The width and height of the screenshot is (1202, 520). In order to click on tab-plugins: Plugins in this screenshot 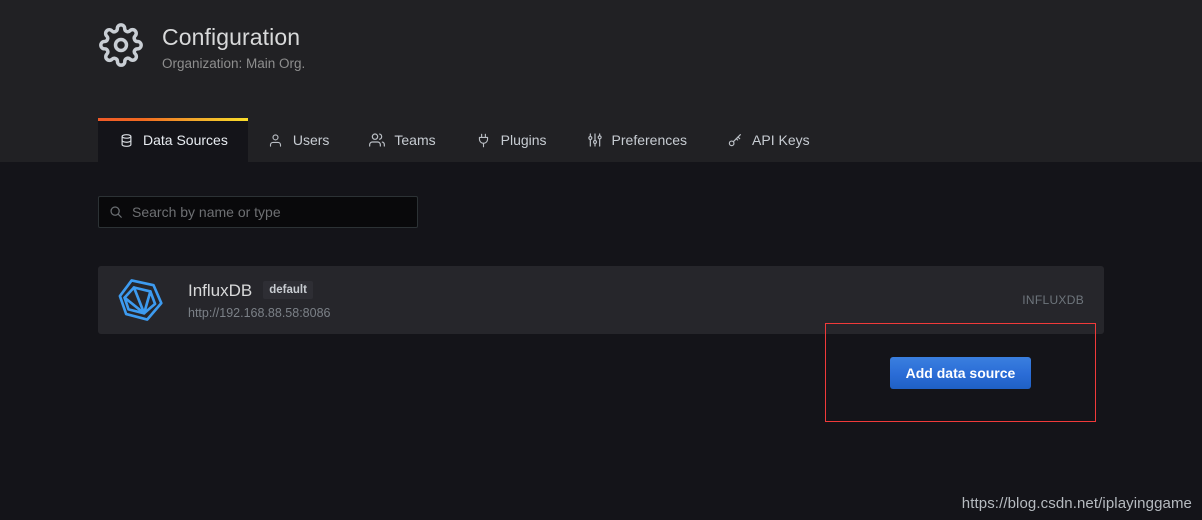, I will do `click(511, 140)`.